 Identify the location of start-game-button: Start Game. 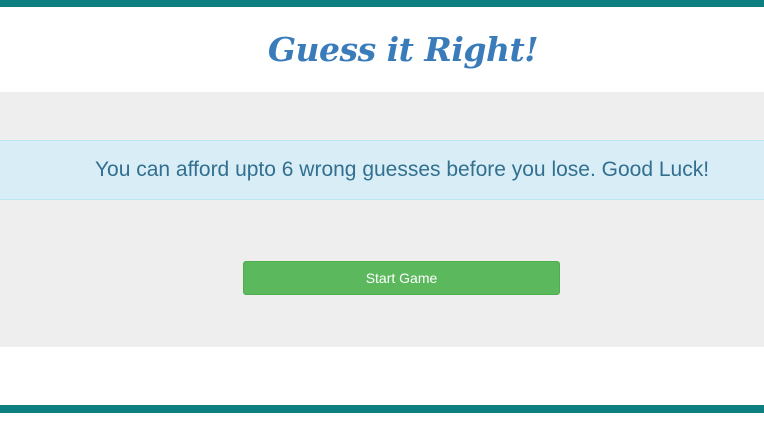
(401, 278).